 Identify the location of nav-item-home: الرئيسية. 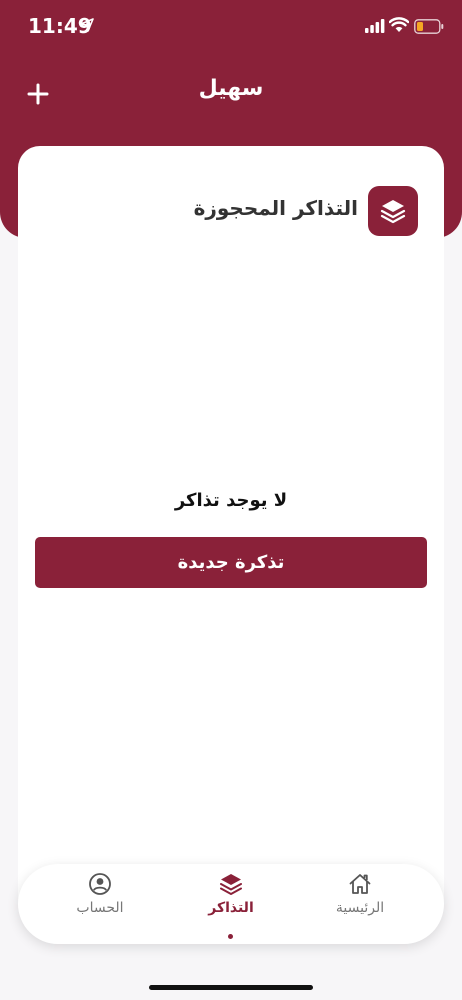
(360, 905).